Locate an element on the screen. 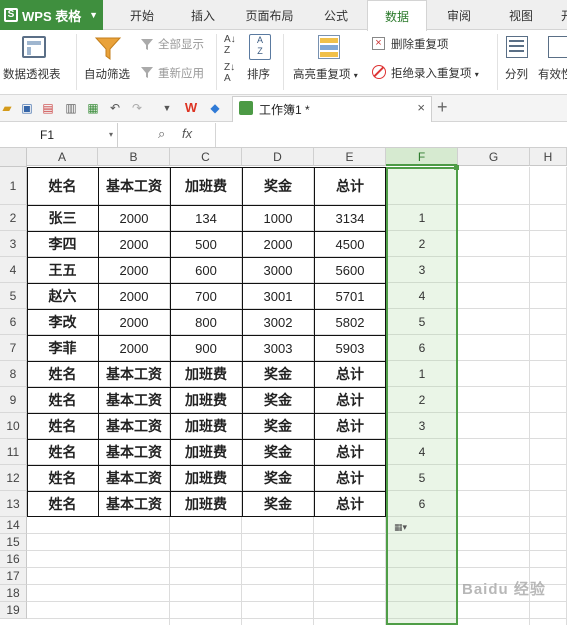 Image resolution: width=567 pixels, height=625 pixels. sort-asc-icon: A↓ Z is located at coordinates (230, 45).